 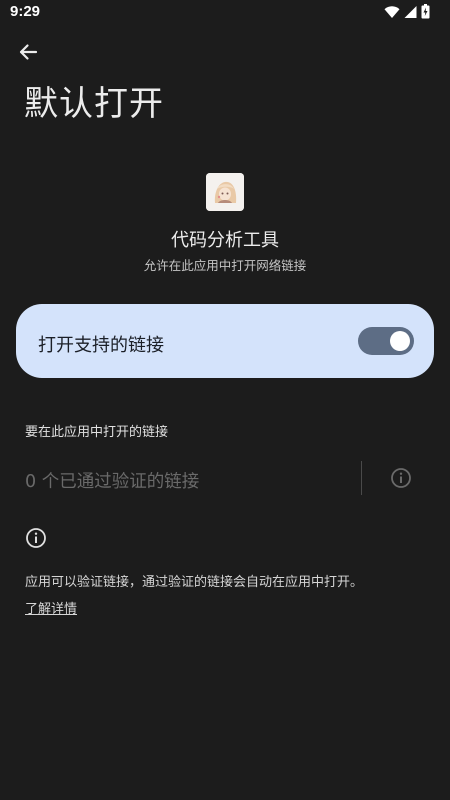 I want to click on battery-icon, so click(x=425, y=11).